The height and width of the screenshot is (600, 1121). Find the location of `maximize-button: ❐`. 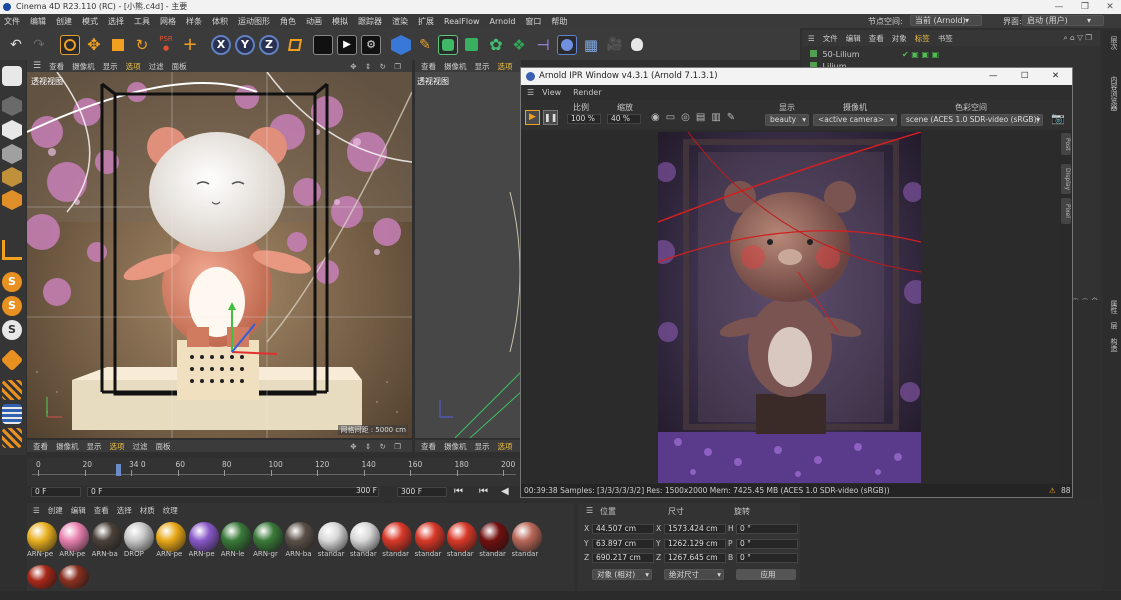

maximize-button: ❐ is located at coordinates (1085, 7).